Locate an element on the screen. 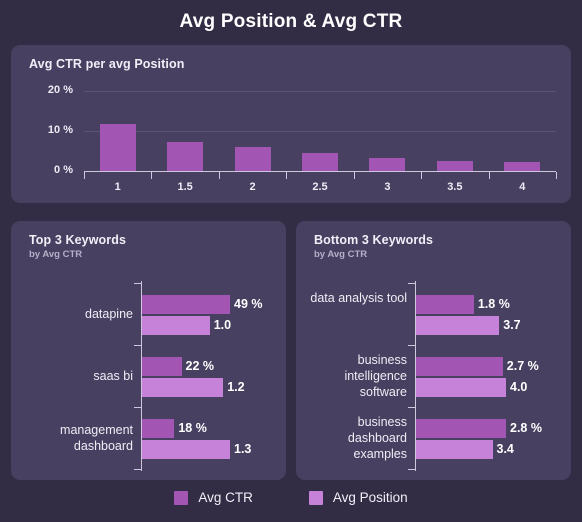  panel-title-left: Top 3 Keywords is located at coordinates (78, 240).